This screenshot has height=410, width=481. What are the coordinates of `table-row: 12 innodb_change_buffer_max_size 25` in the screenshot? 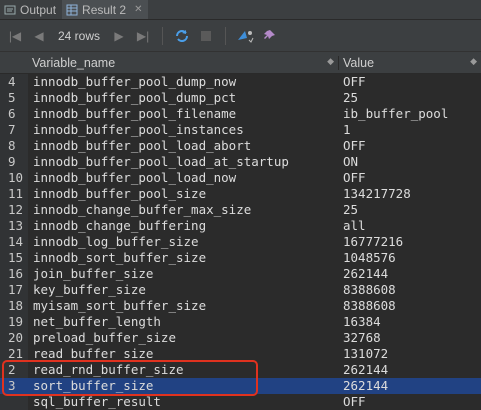 It's located at (240, 210).